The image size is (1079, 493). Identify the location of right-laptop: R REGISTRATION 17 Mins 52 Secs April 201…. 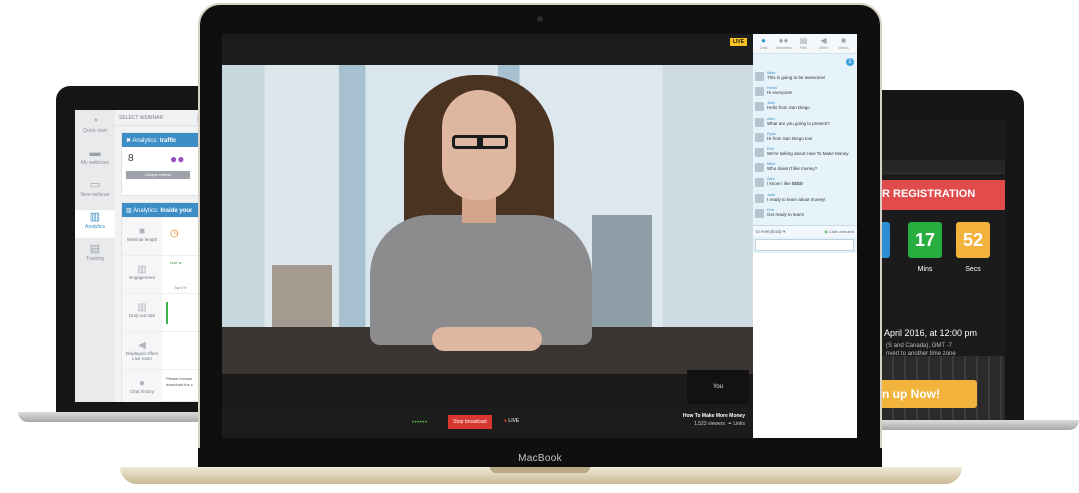
(974, 262).